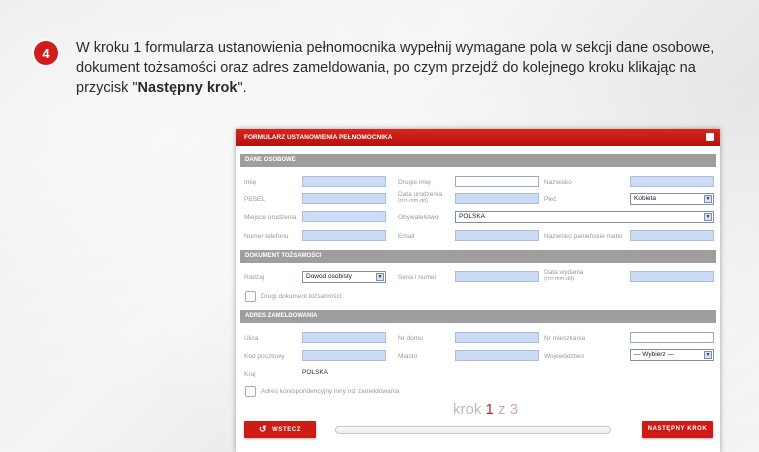 The image size is (759, 452). I want to click on step-number-badge: 4, so click(46, 53).